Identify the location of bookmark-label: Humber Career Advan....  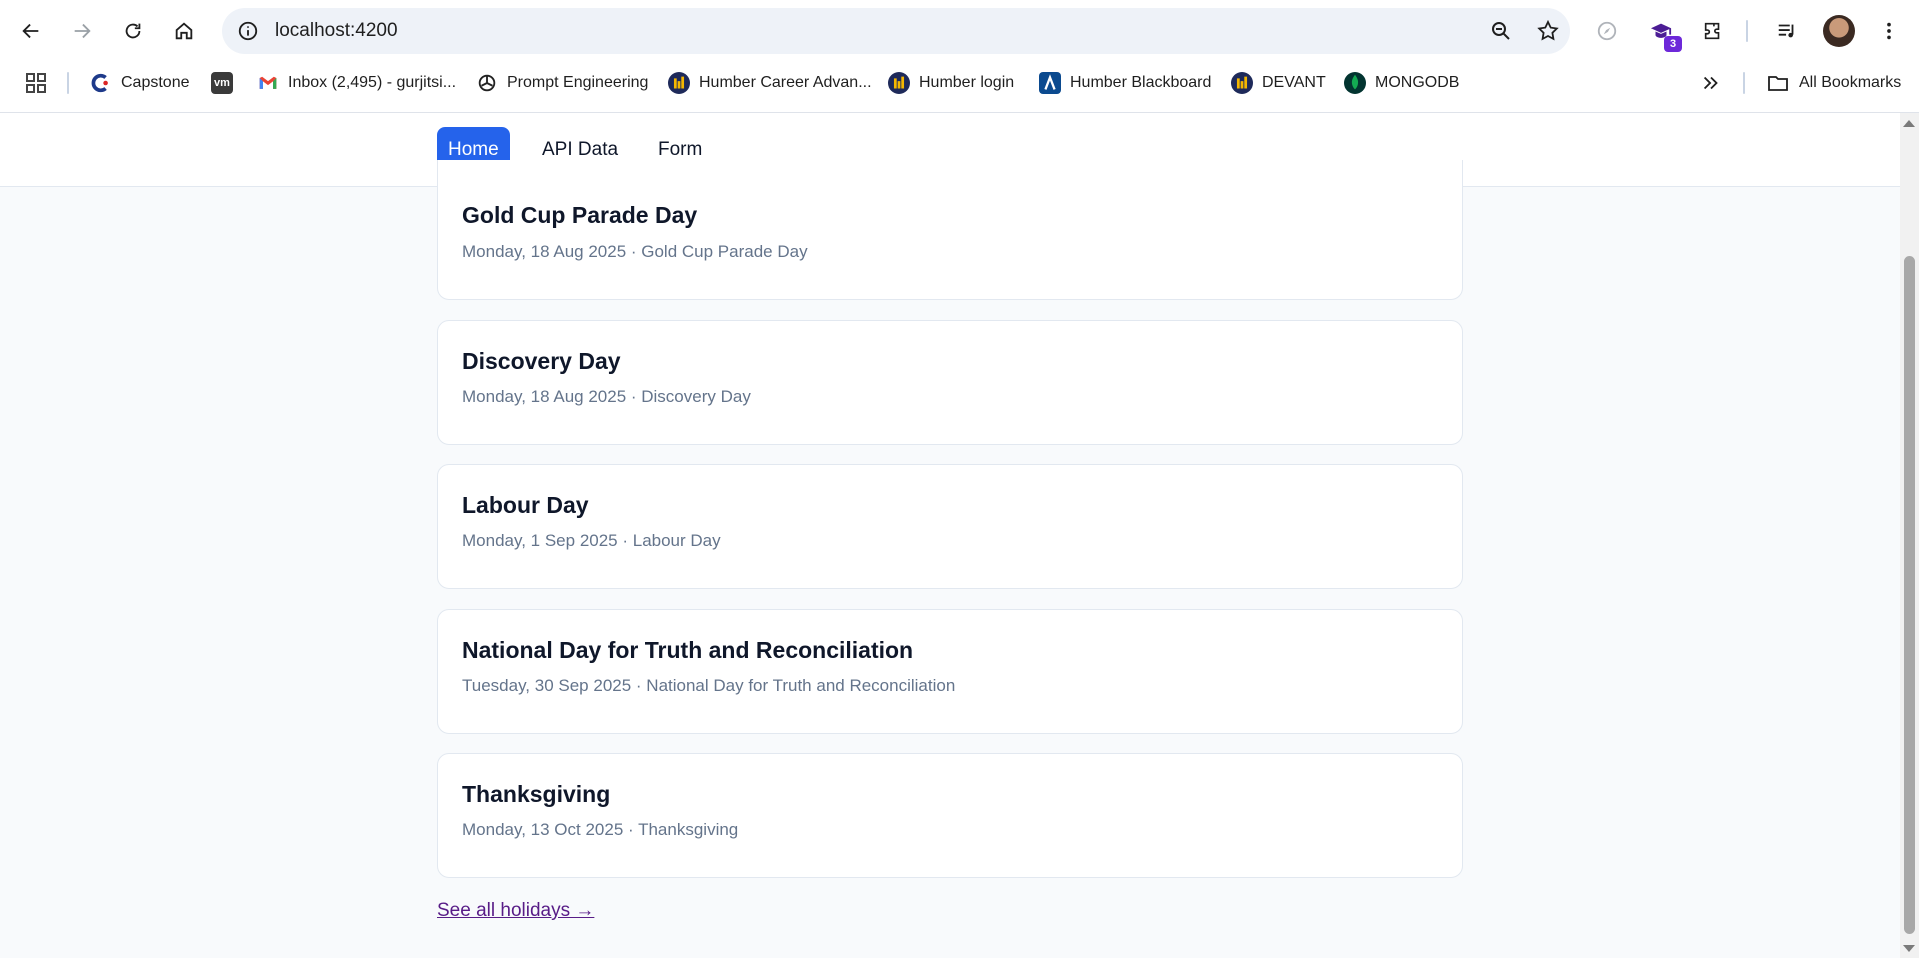
(785, 82).